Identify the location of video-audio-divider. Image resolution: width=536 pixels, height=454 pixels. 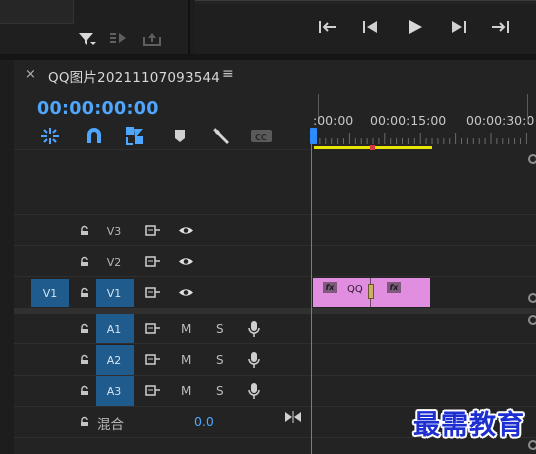
(275, 311).